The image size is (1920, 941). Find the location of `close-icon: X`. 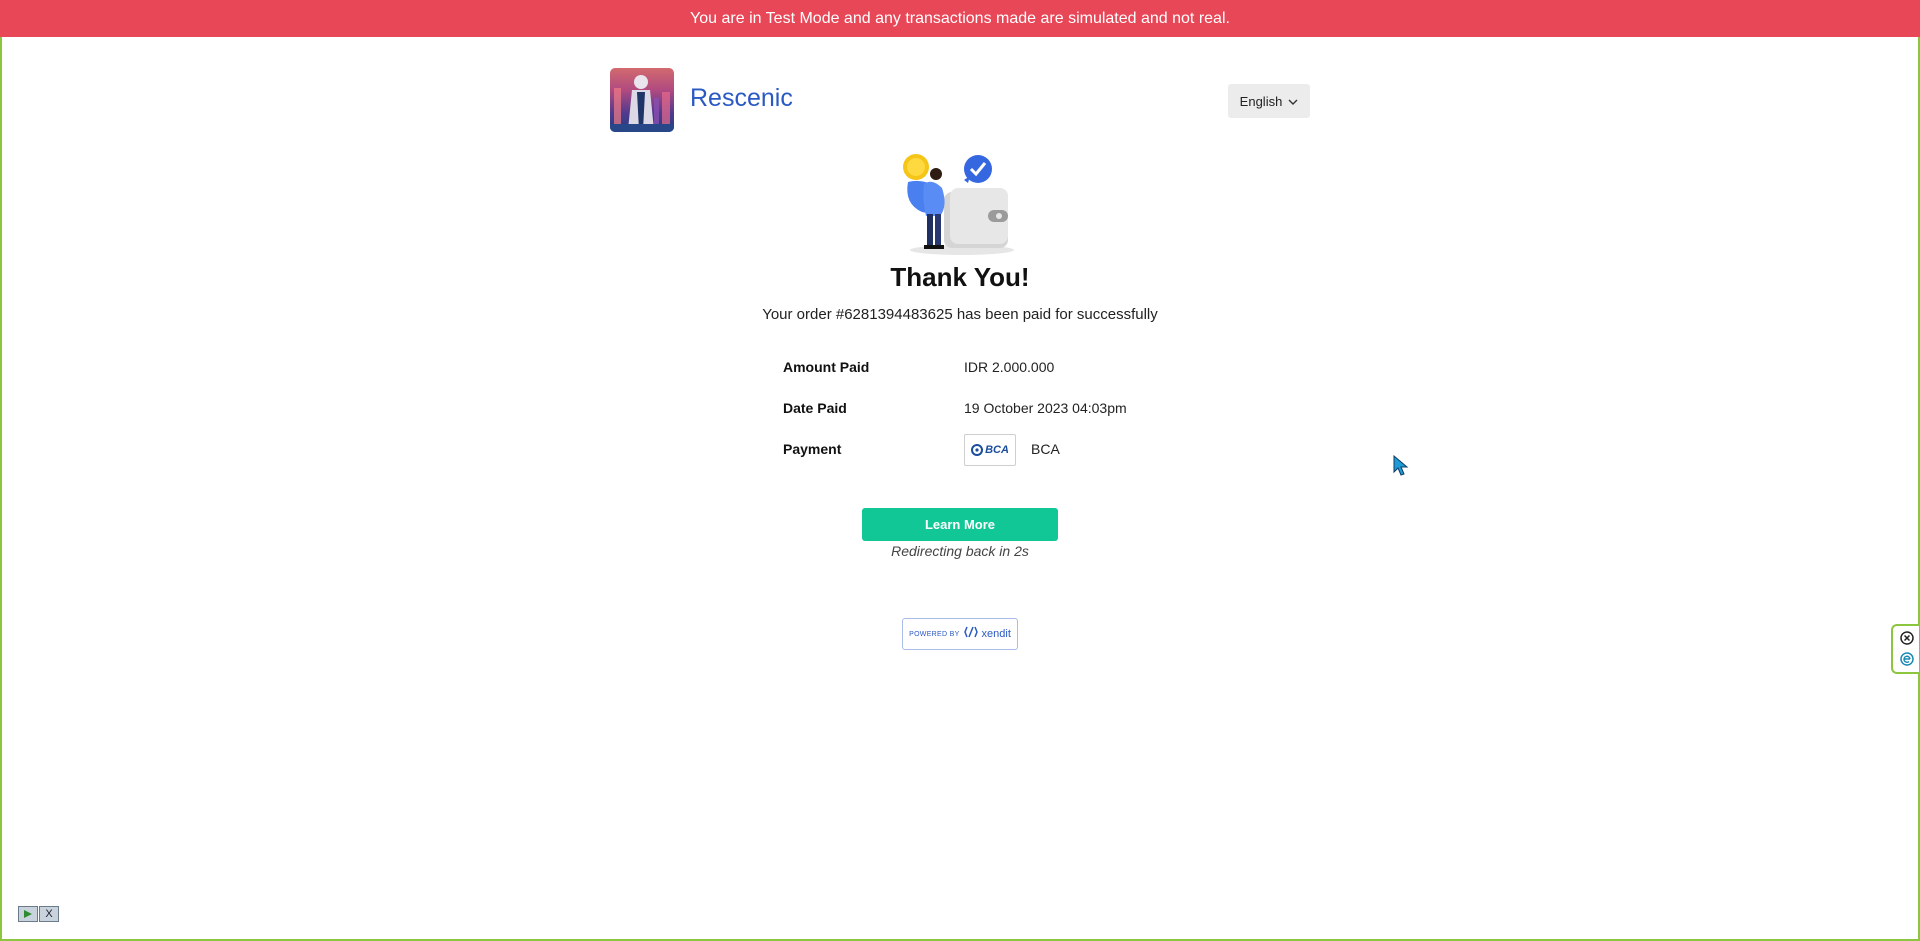

close-icon: X is located at coordinates (49, 914).